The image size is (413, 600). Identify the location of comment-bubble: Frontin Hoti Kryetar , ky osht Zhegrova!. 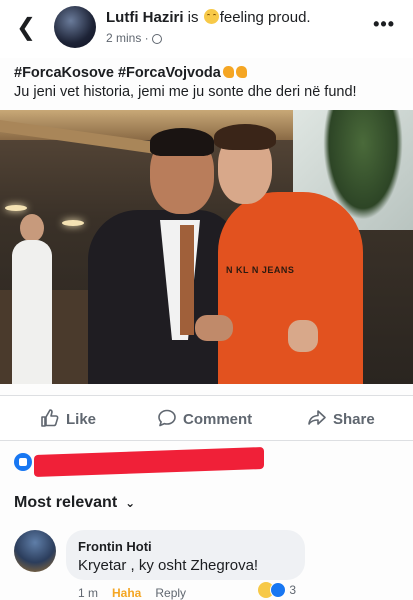
(185, 555).